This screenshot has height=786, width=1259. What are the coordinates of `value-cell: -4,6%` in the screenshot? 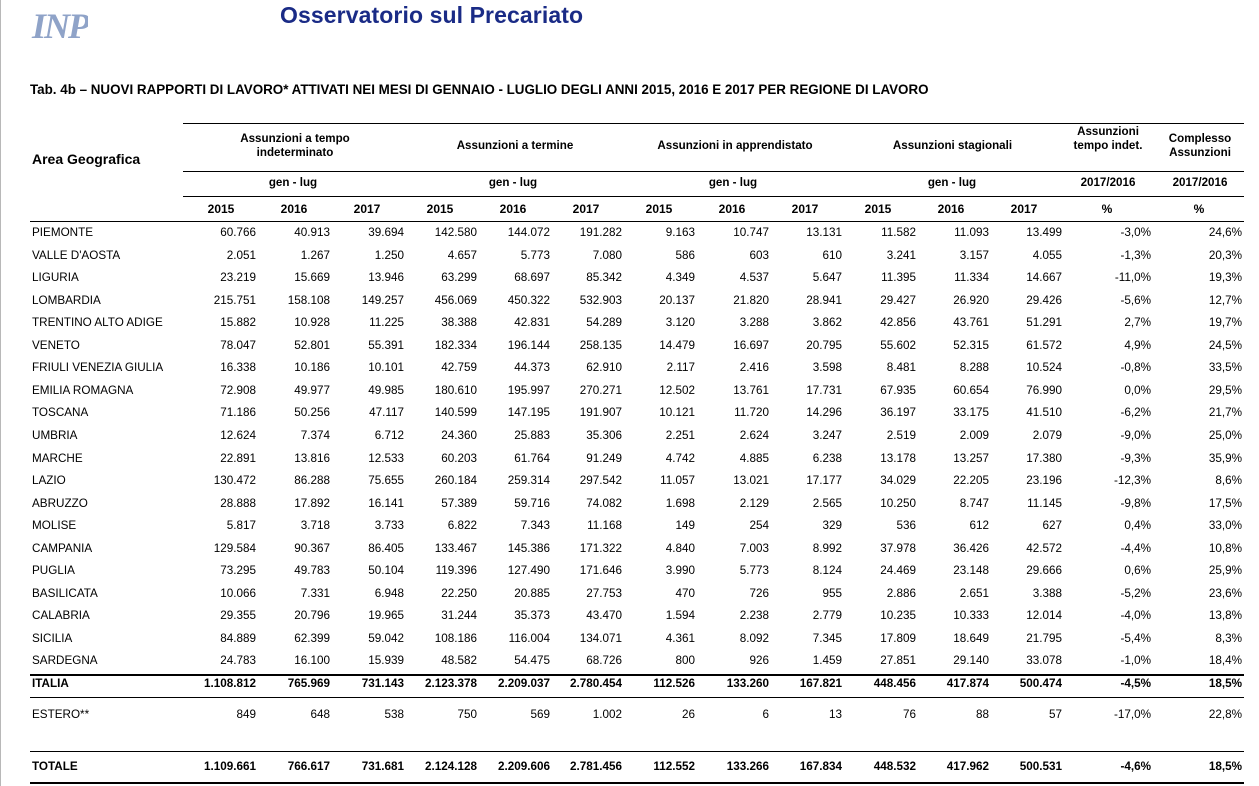 It's located at (1135, 766).